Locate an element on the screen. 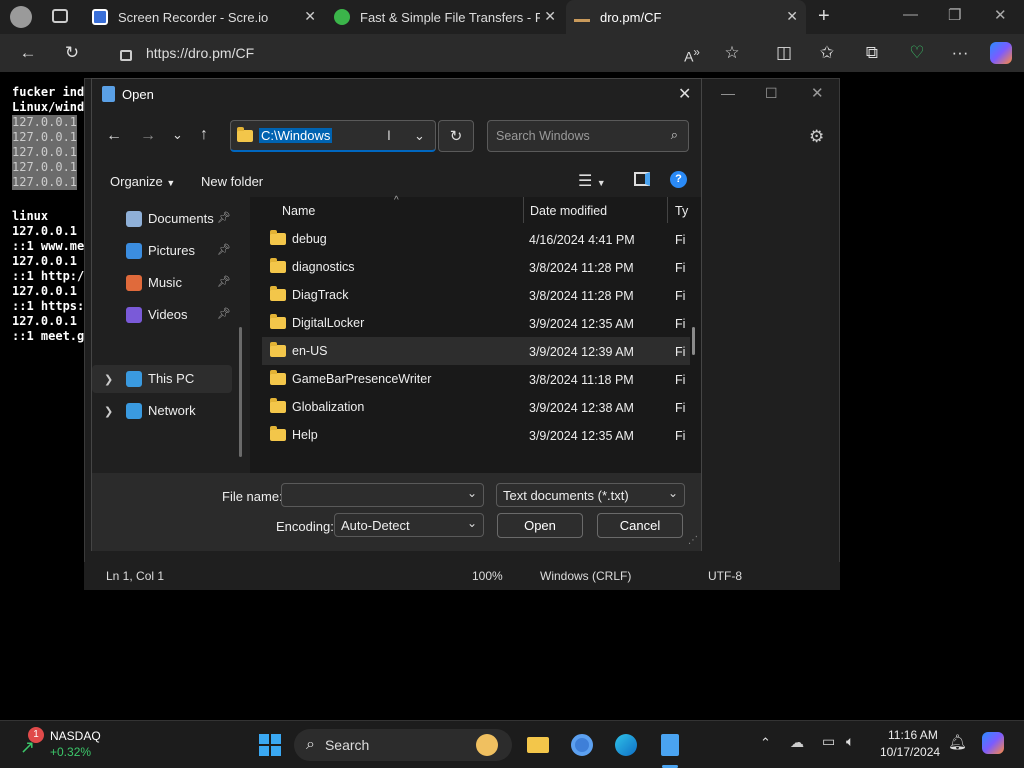 This screenshot has width=1024, height=768. collections-icon: ⧉ is located at coordinates (872, 53).